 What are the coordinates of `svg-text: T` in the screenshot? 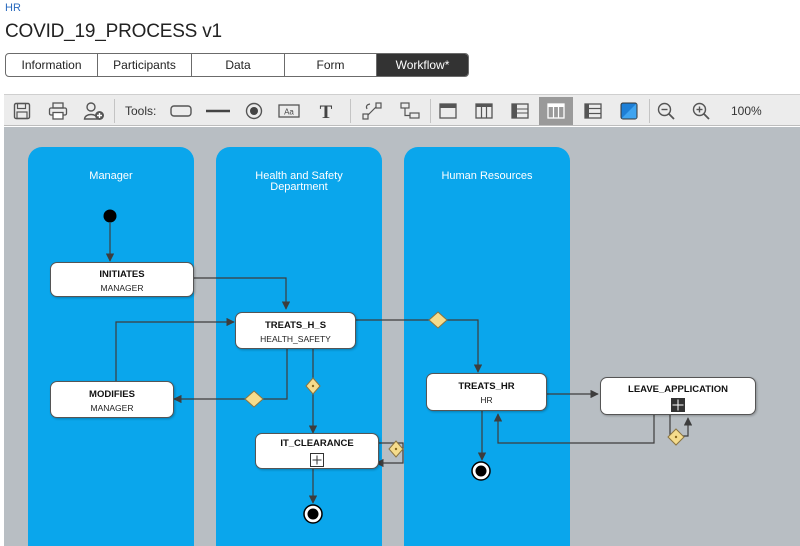 It's located at (326, 111).